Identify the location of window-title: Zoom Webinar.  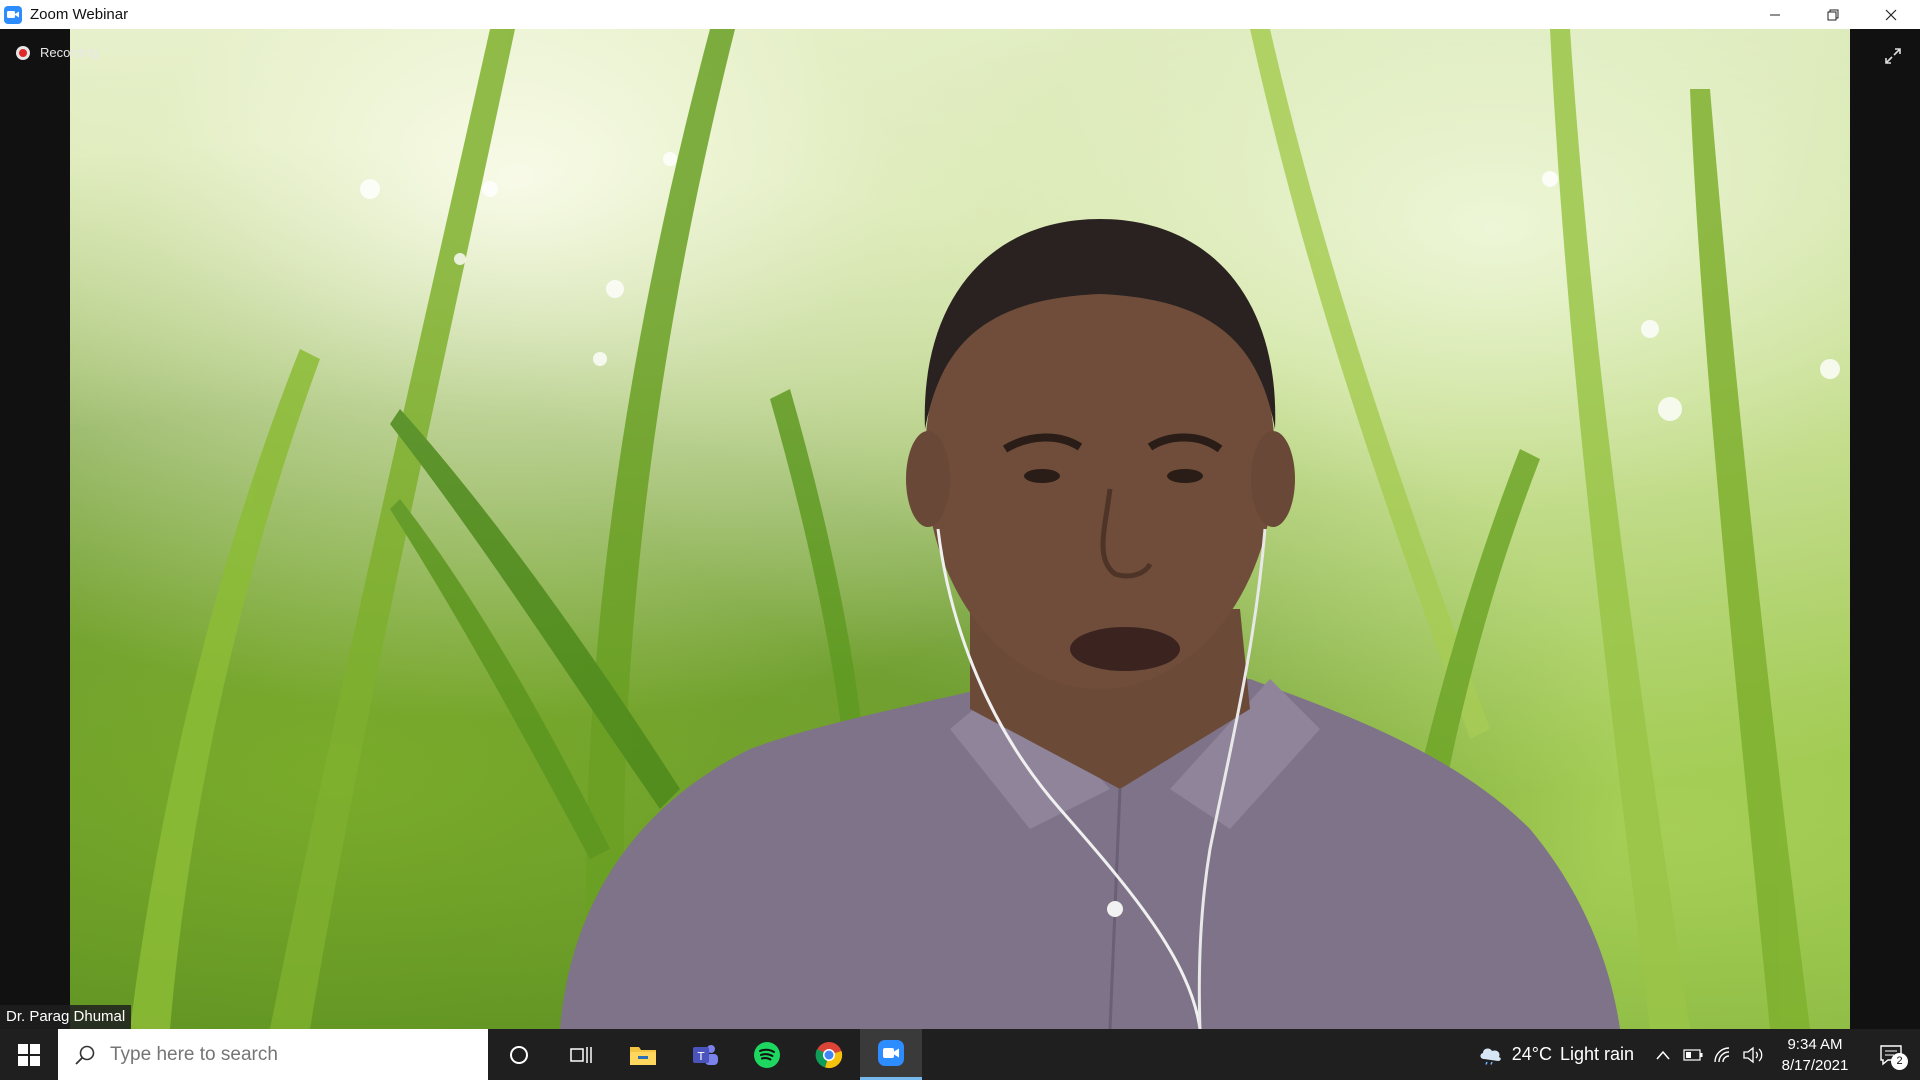
(79, 14).